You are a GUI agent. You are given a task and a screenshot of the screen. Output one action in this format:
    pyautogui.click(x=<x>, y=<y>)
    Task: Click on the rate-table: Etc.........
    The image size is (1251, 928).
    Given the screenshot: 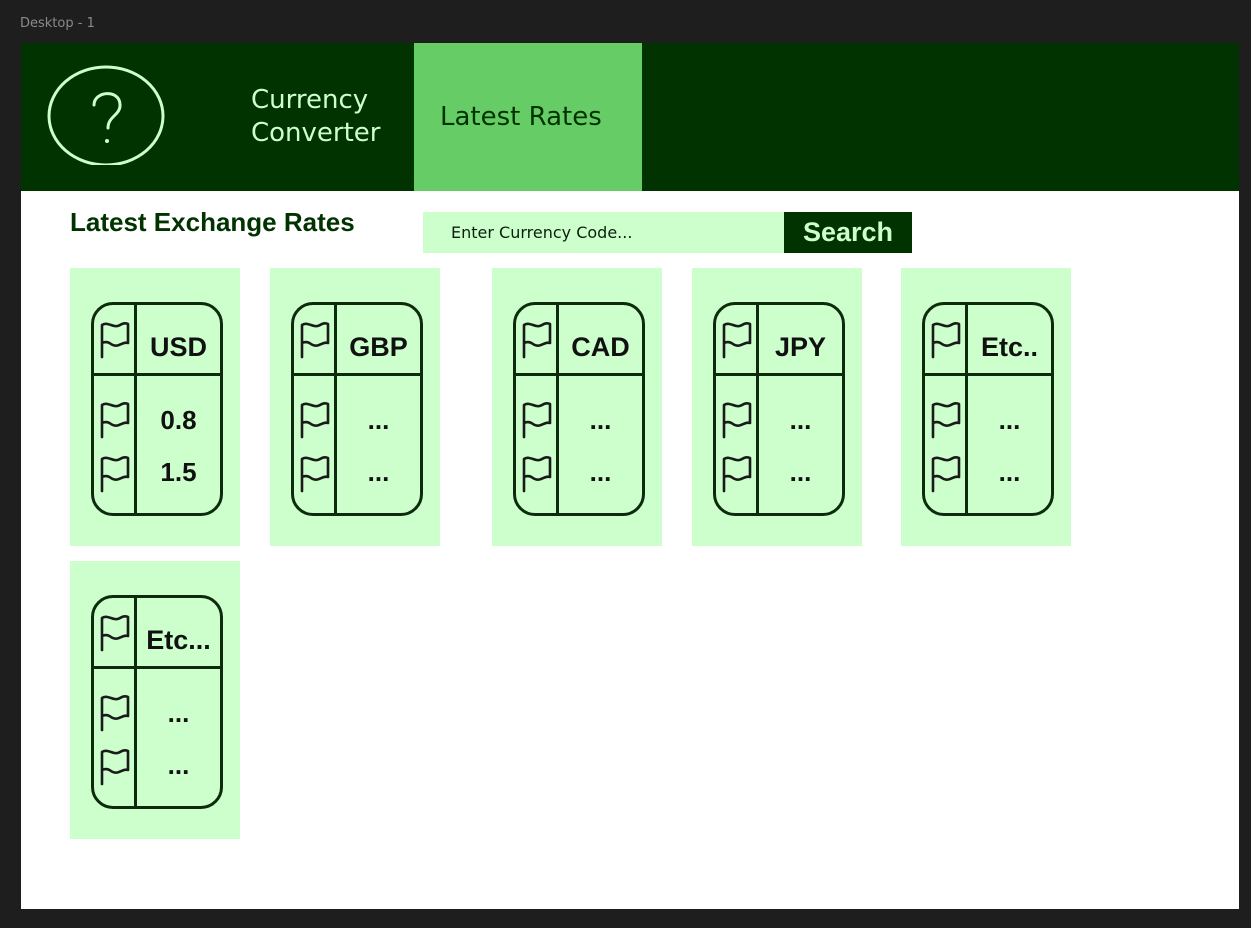 What is the action you would take?
    pyautogui.click(x=157, y=702)
    